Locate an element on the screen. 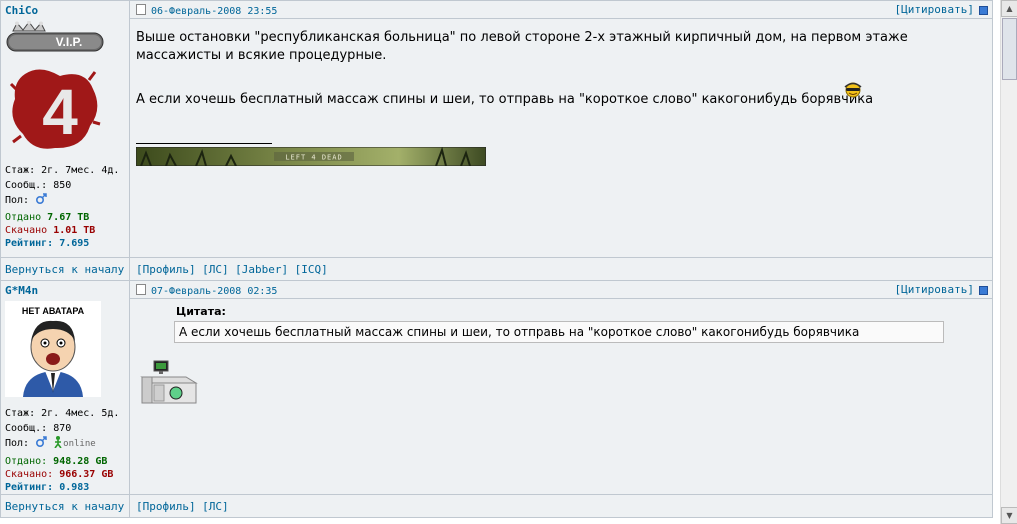  banner-text: LEFT 4 DEAD is located at coordinates (313, 158).